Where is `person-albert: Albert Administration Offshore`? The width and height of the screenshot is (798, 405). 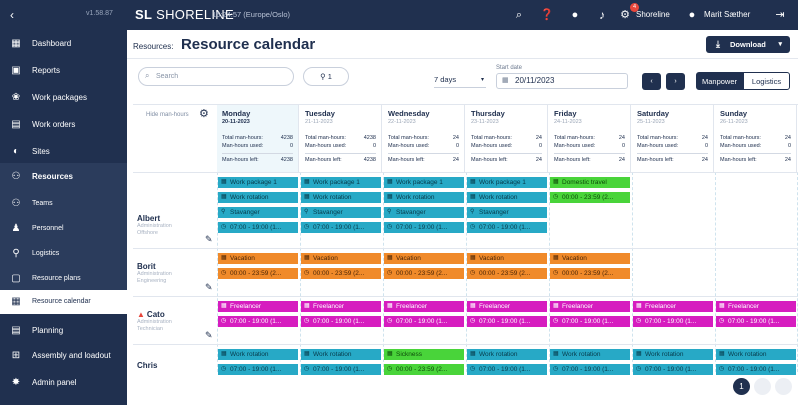 person-albert: Albert Administration Offshore is located at coordinates (154, 225).